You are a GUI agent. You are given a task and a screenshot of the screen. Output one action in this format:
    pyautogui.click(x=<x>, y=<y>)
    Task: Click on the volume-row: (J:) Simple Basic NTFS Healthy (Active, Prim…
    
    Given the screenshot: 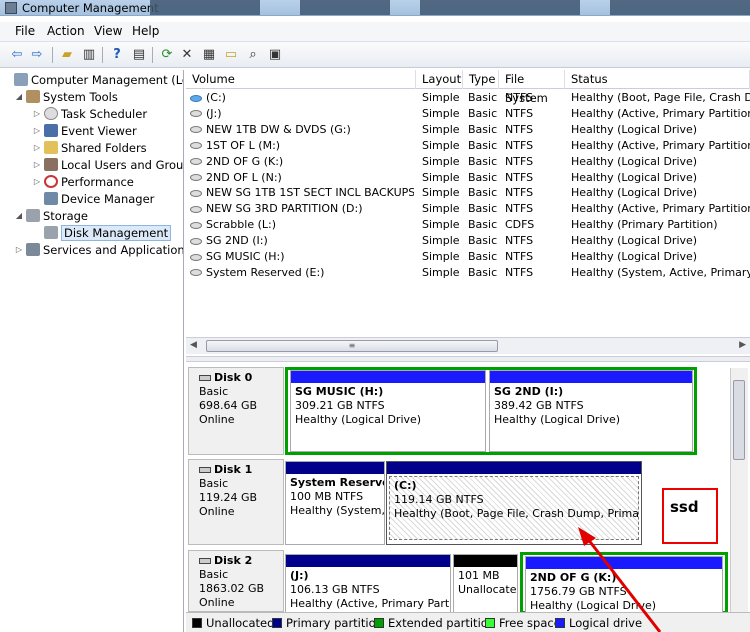 What is the action you would take?
    pyautogui.click(x=468, y=114)
    